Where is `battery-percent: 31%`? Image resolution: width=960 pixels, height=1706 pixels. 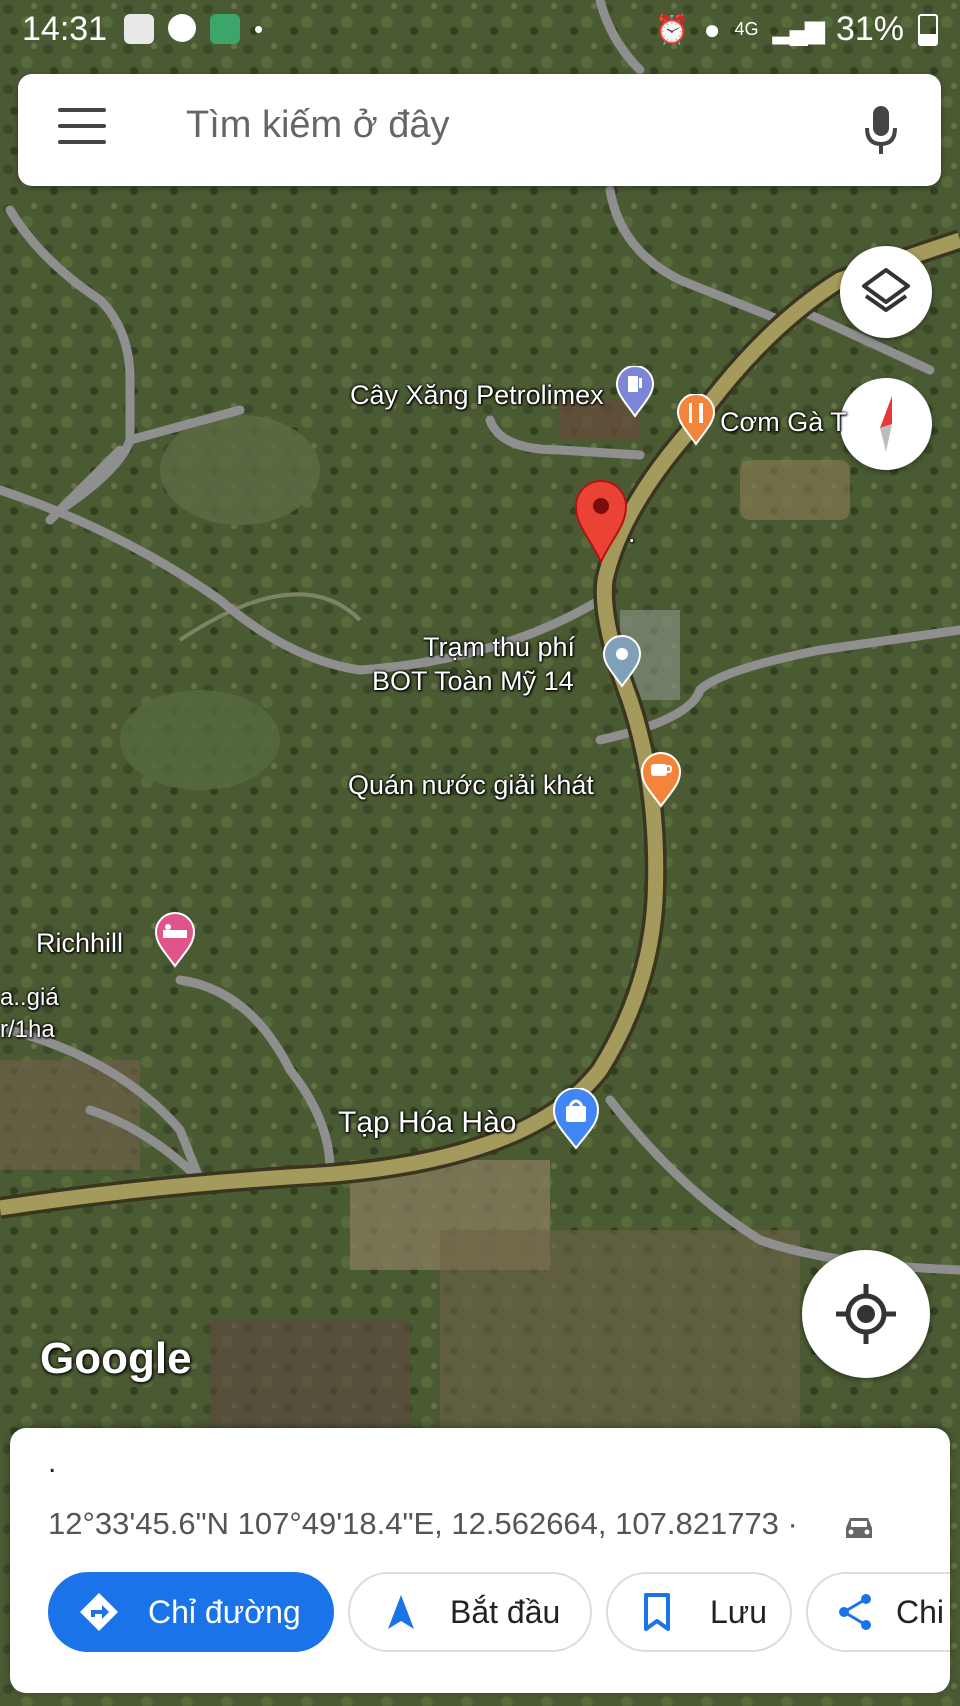 battery-percent: 31% is located at coordinates (869, 29).